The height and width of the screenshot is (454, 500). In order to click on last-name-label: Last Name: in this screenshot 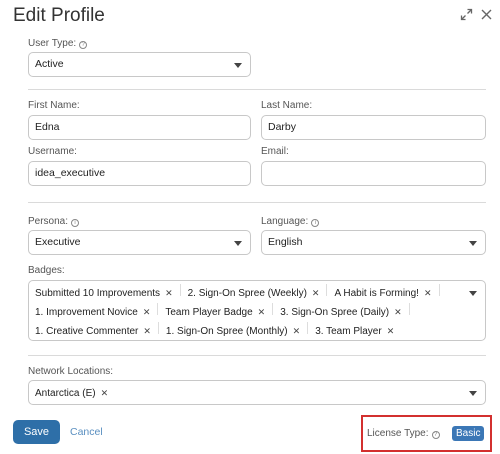, I will do `click(287, 105)`.